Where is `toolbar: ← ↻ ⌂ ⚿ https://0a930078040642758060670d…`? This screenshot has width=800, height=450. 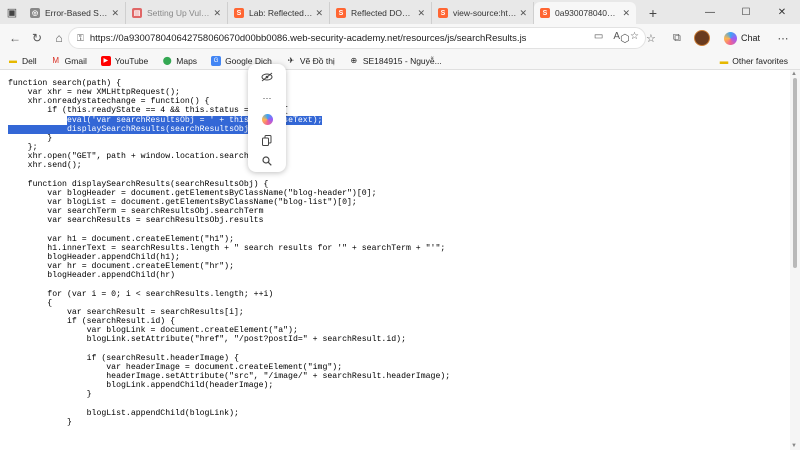 toolbar: ← ↻ ⌂ ⚿ https://0a930078040642758060670d… is located at coordinates (400, 38).